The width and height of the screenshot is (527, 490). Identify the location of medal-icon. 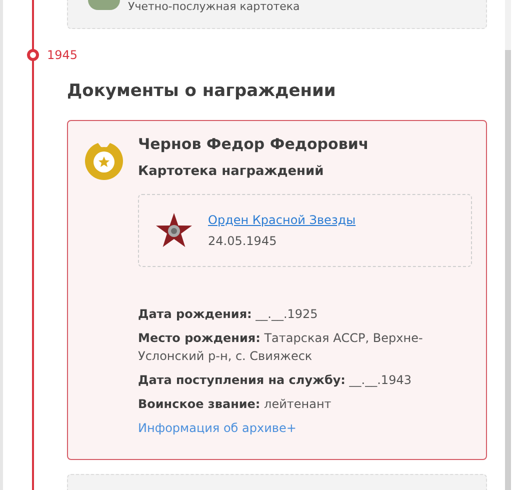
(104, 161).